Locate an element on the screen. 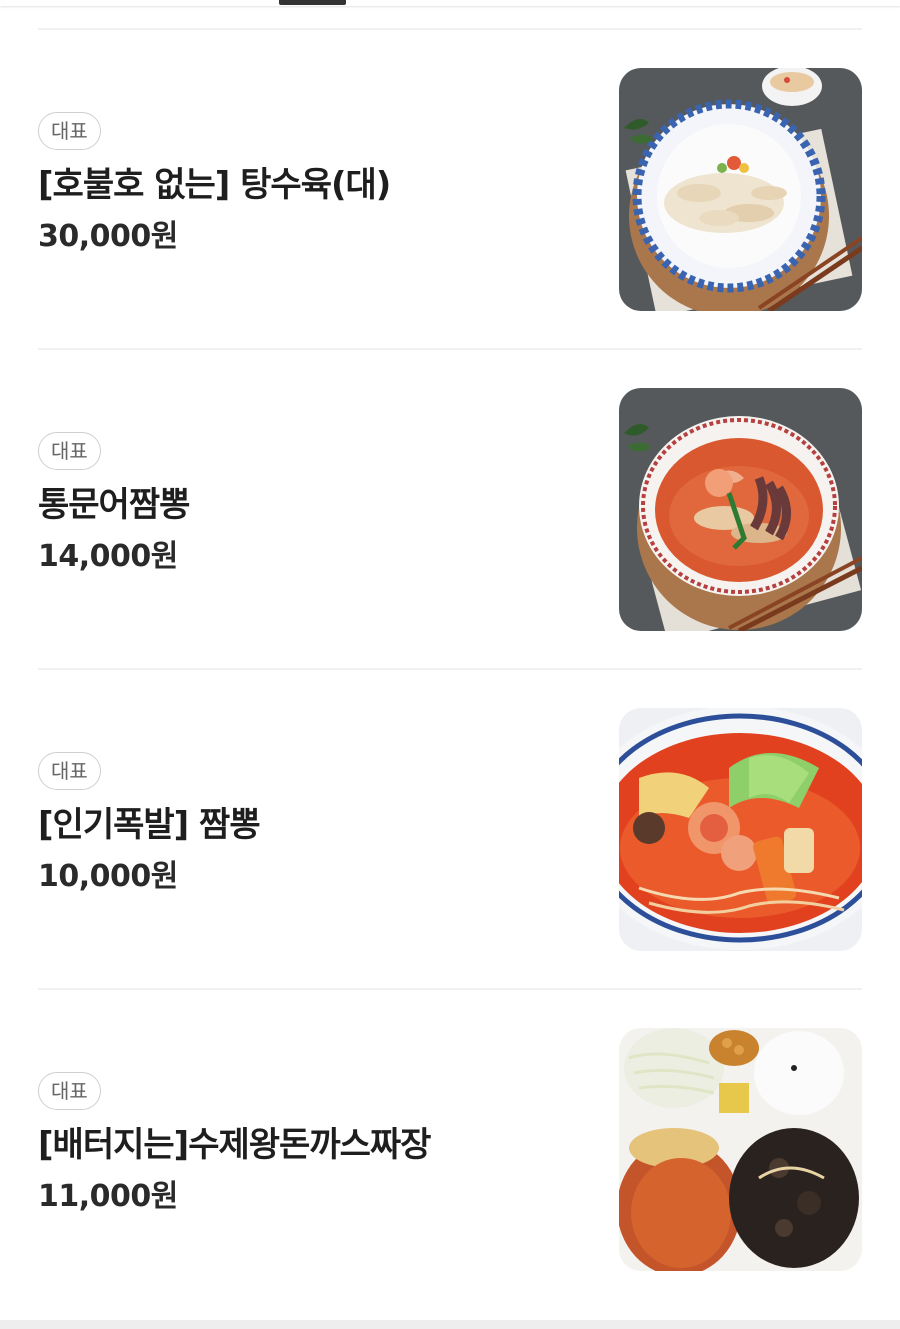 The width and height of the screenshot is (900, 1329). pork-cutlet-jjajang-photo is located at coordinates (740, 1149).